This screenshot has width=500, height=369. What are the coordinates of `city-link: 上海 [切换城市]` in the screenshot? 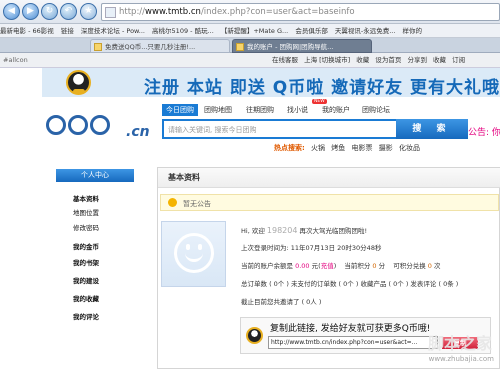 It's located at (327, 60).